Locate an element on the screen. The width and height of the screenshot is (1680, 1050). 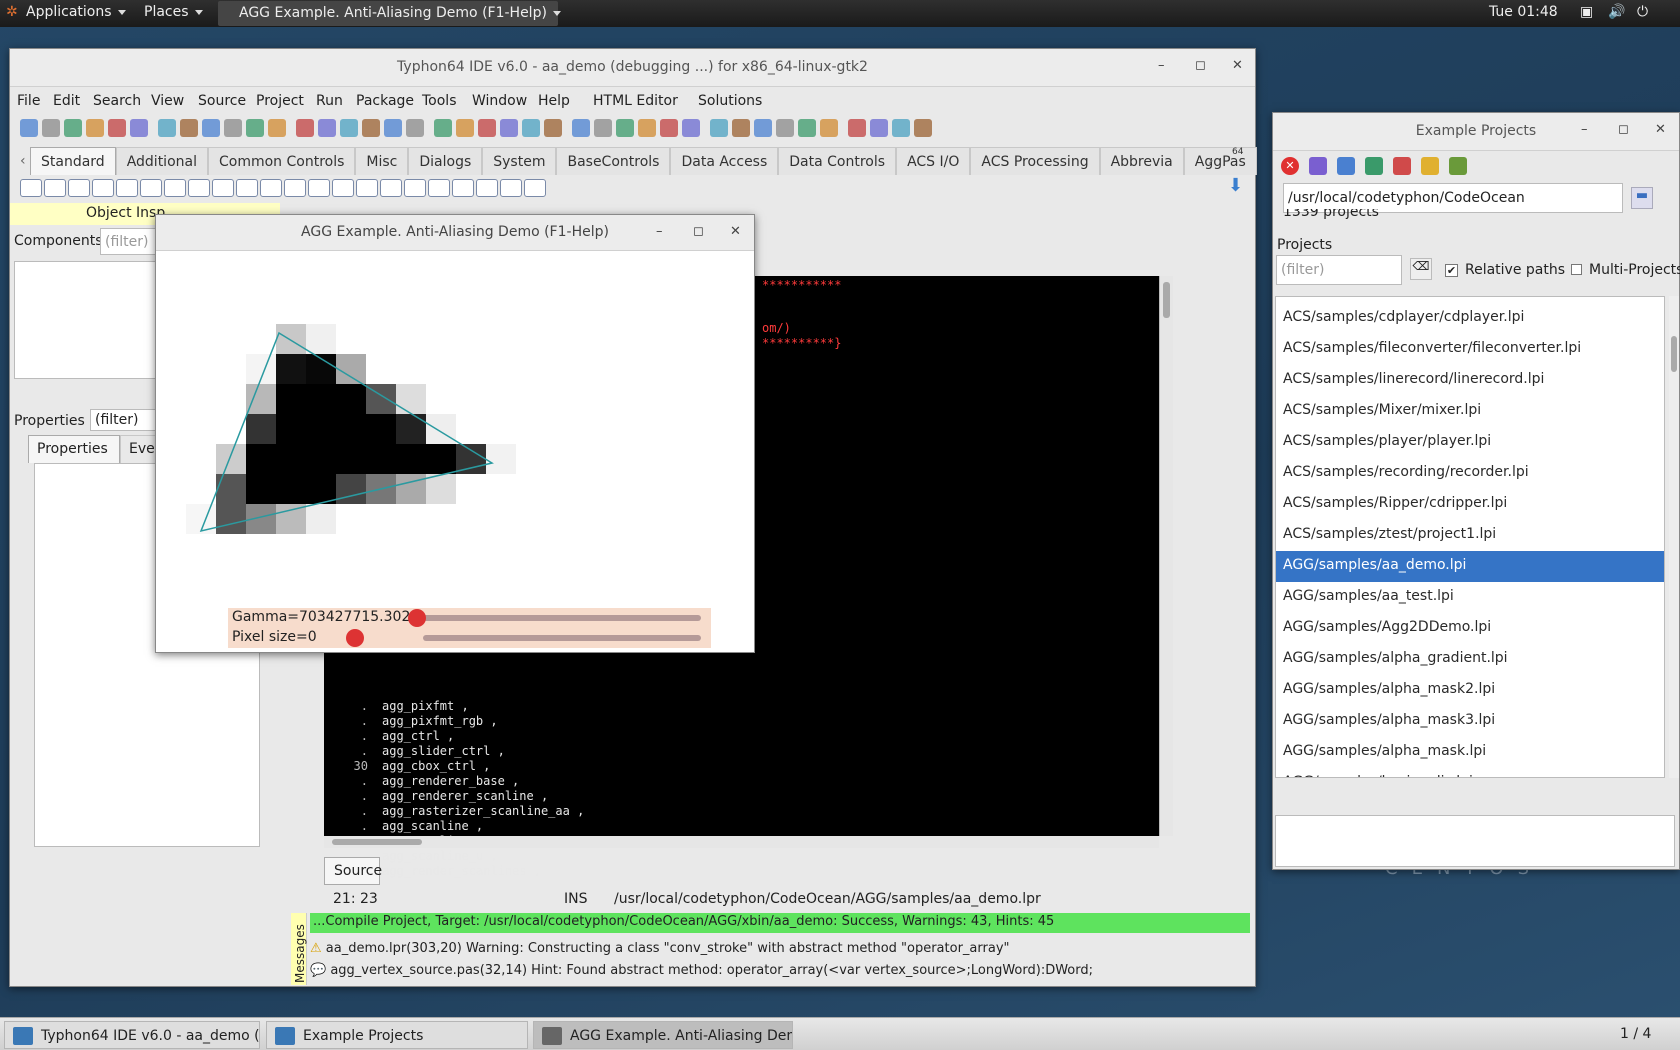
palette-scroll-right-icon: › is located at coordinates (1211, 161).